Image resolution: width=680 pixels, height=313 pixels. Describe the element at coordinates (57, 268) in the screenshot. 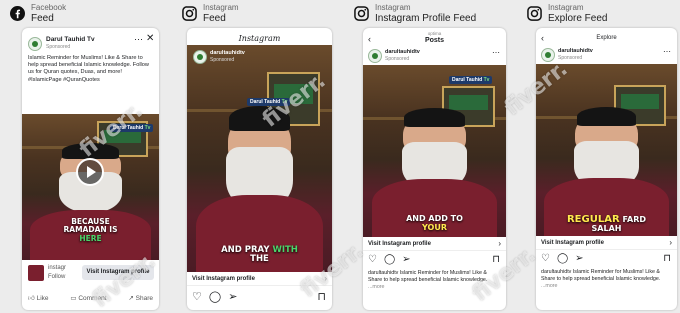

I see `cta-account: instagr` at that location.